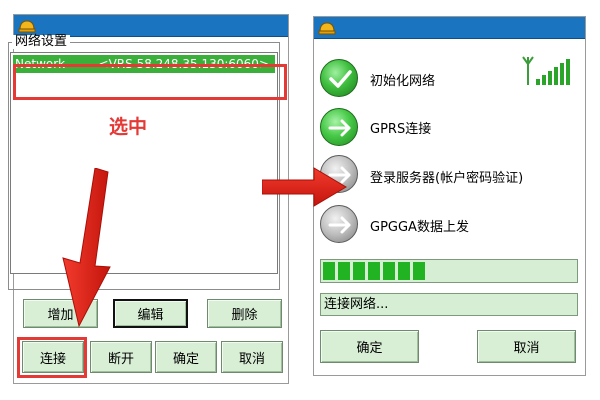 This screenshot has width=600, height=400. What do you see at coordinates (121, 357) in the screenshot?
I see `disconnect-button: 断开` at bounding box center [121, 357].